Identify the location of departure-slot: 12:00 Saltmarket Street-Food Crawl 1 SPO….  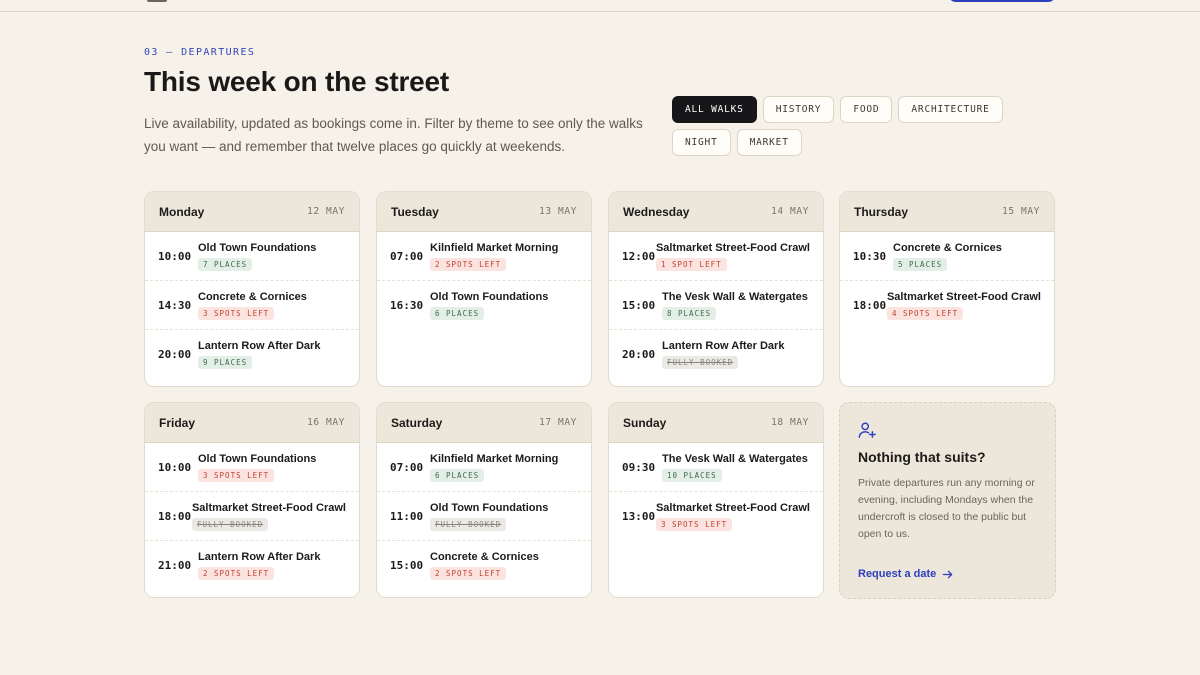
(716, 256).